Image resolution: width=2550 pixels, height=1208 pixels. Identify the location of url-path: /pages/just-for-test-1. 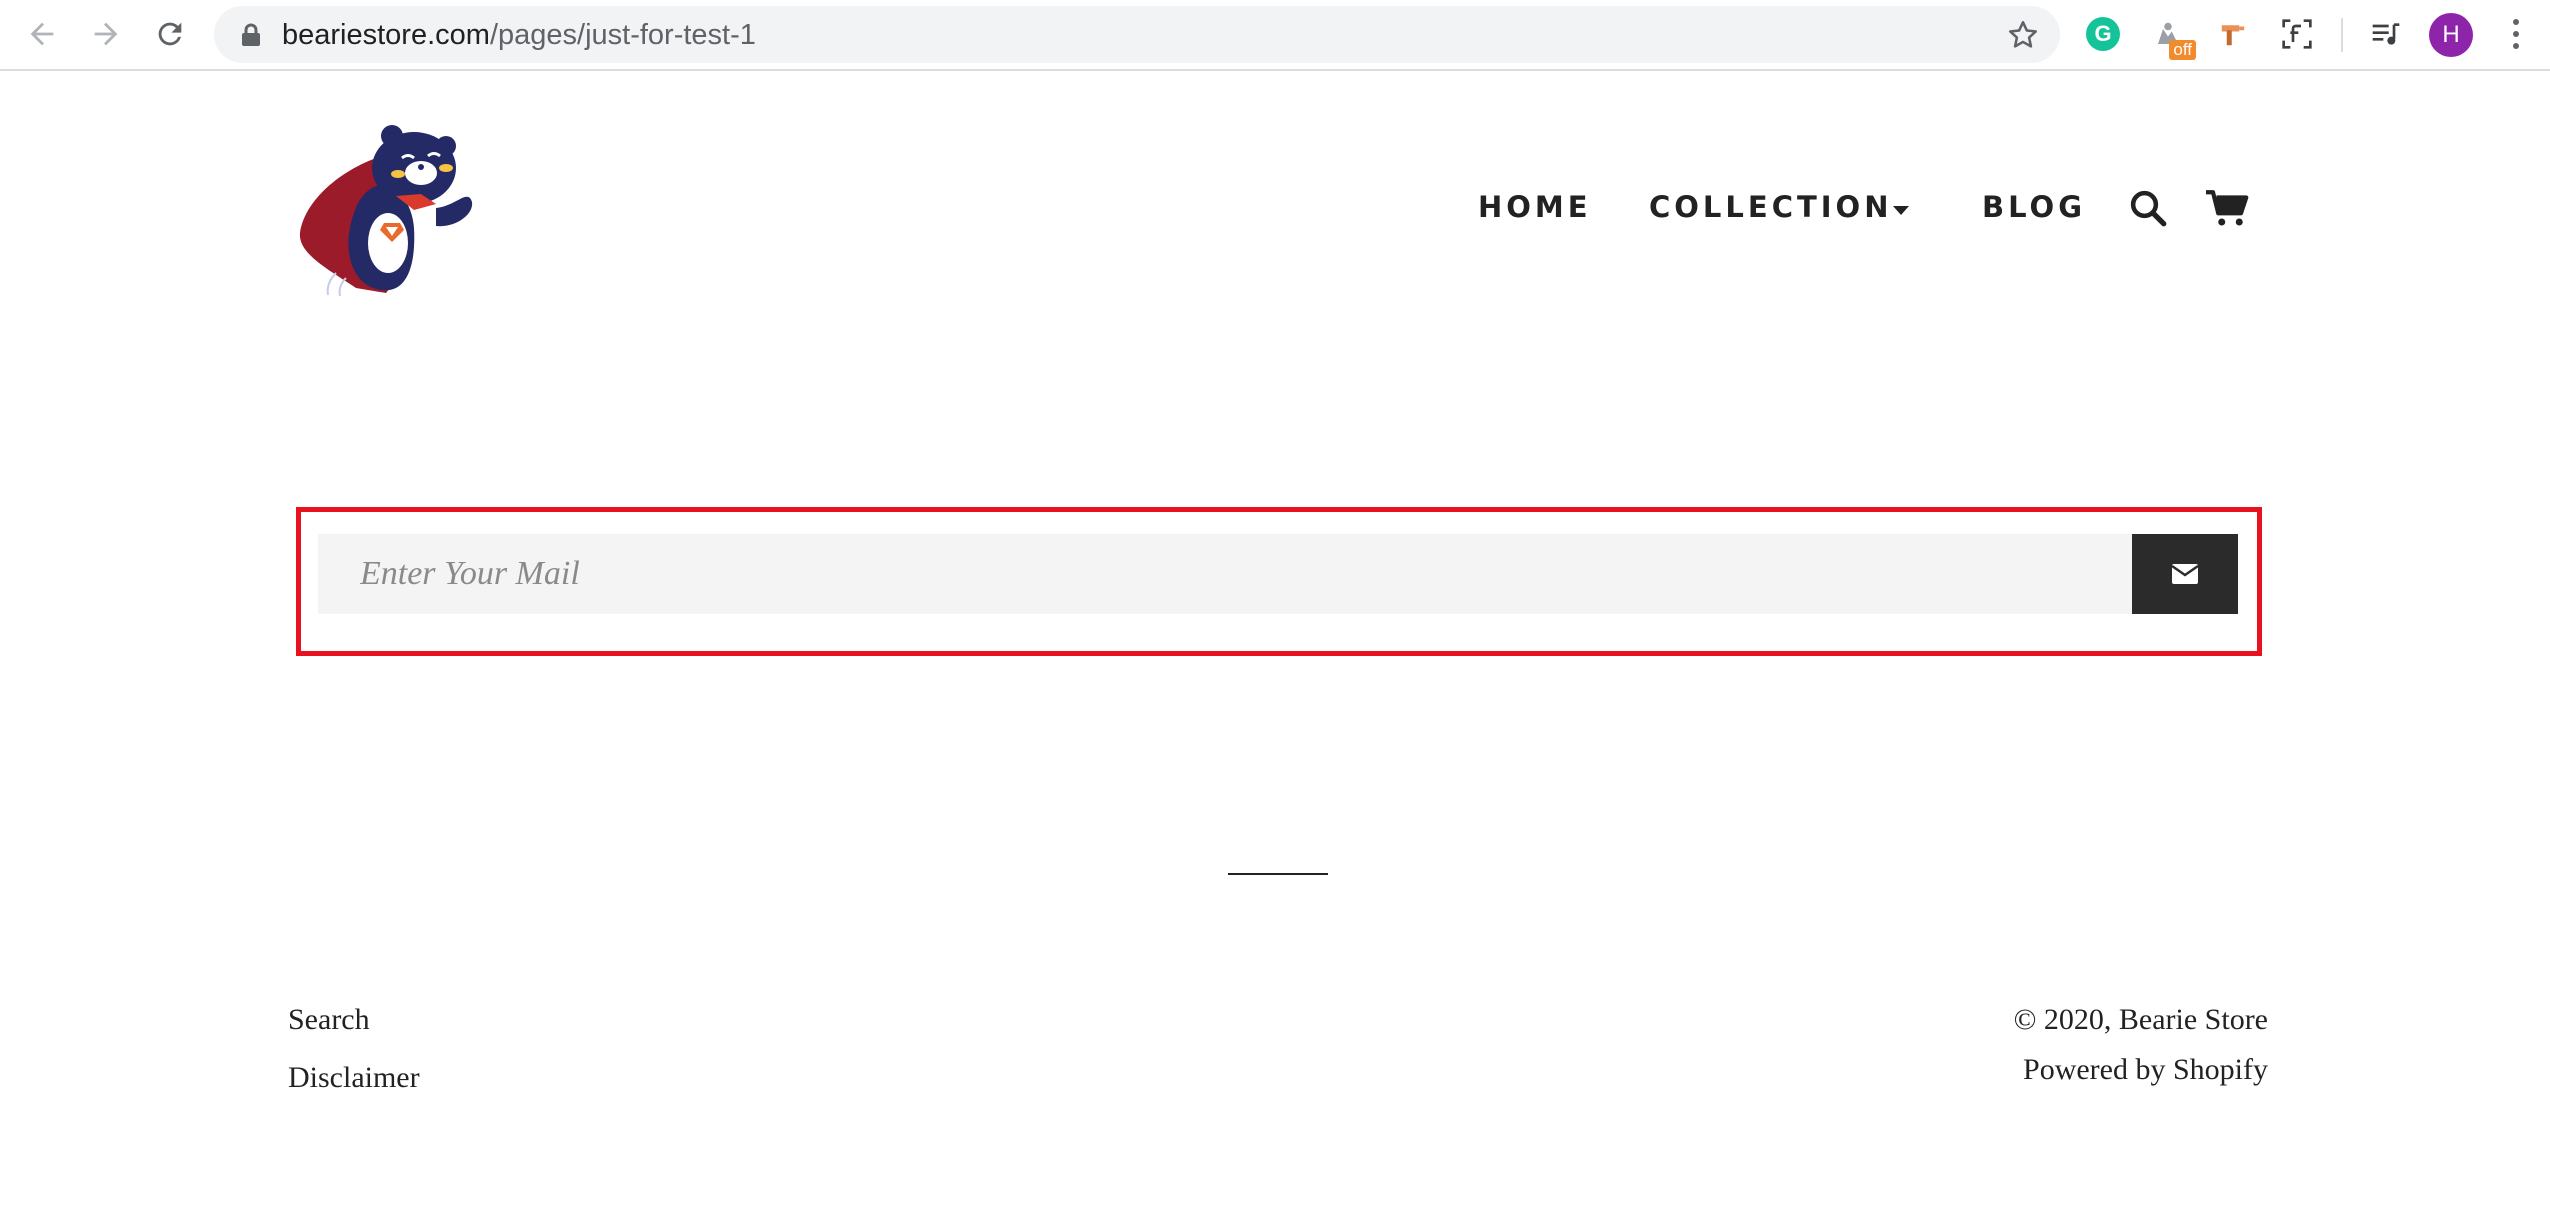
(622, 35).